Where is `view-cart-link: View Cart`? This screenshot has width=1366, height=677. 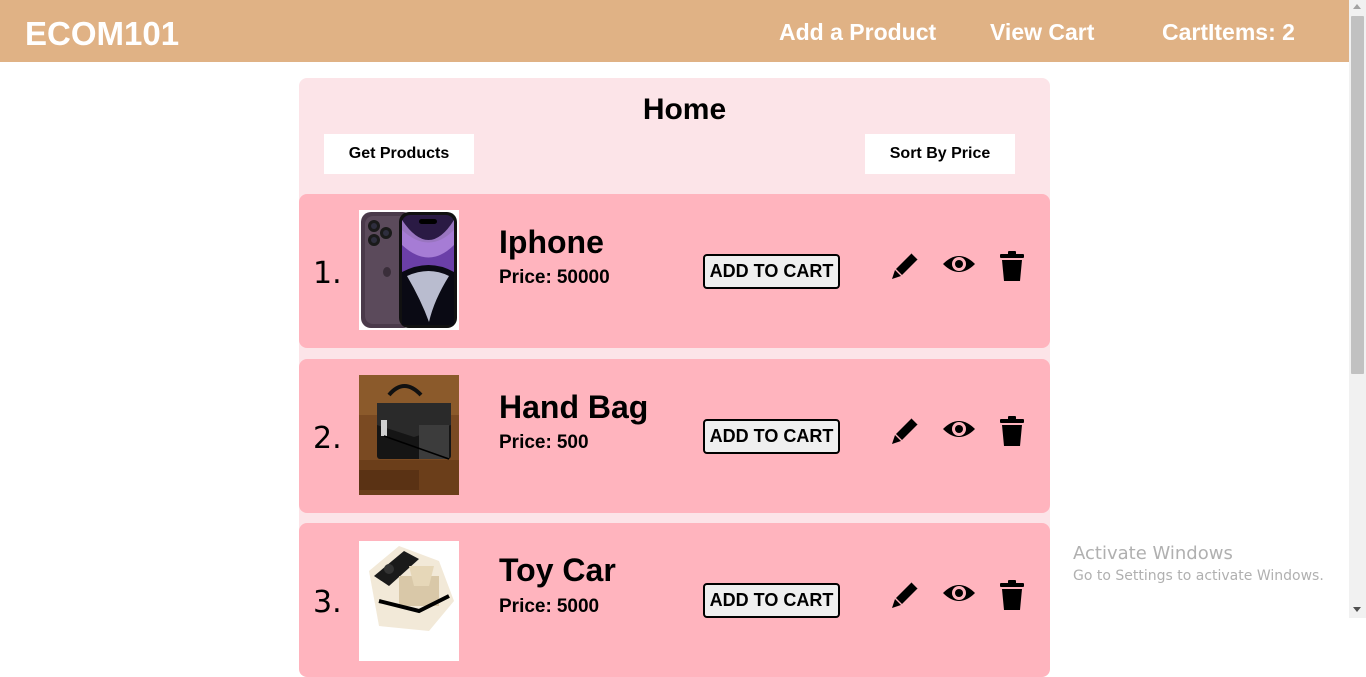
view-cart-link: View Cart is located at coordinates (1042, 32).